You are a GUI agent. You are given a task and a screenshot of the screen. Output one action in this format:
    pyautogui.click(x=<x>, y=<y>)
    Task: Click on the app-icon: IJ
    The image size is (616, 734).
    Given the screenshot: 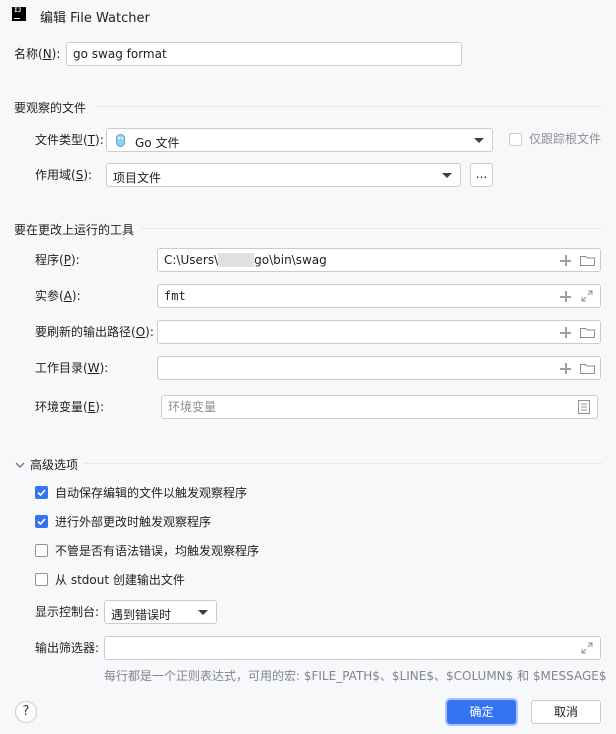 What is the action you would take?
    pyautogui.click(x=19, y=14)
    